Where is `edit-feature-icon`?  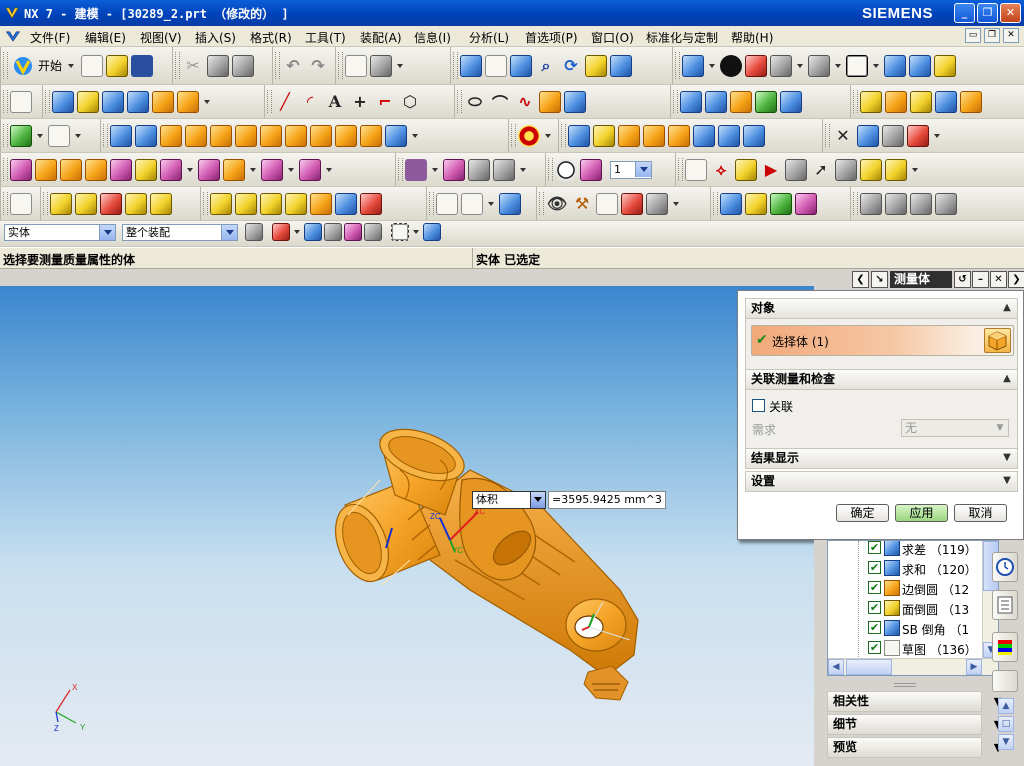 edit-feature-icon is located at coordinates (21, 169).